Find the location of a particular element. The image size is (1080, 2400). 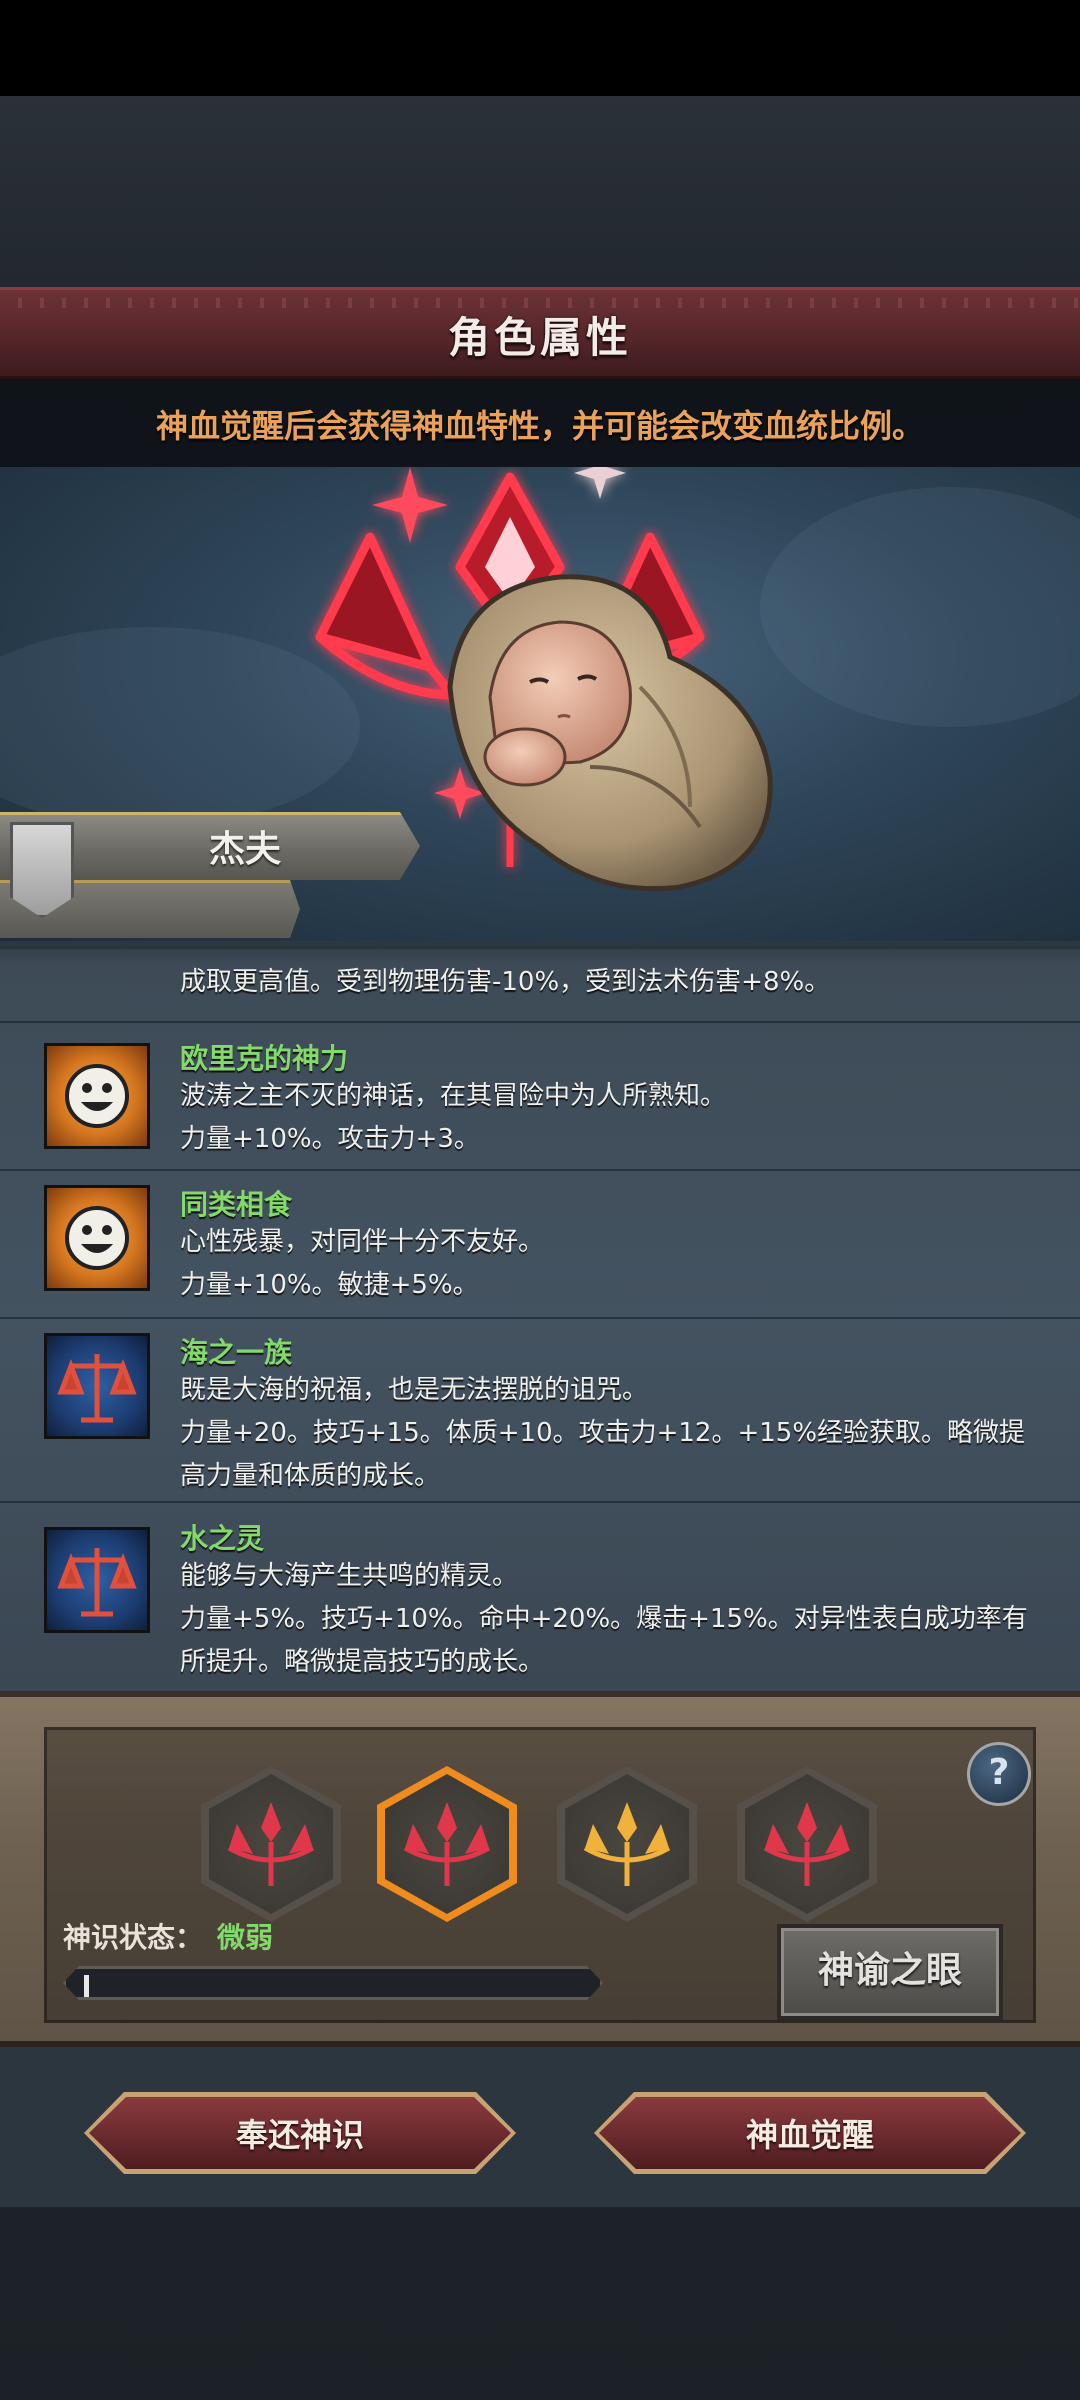

return-divine-sense-button: 奉还神识 is located at coordinates (300, 2133).